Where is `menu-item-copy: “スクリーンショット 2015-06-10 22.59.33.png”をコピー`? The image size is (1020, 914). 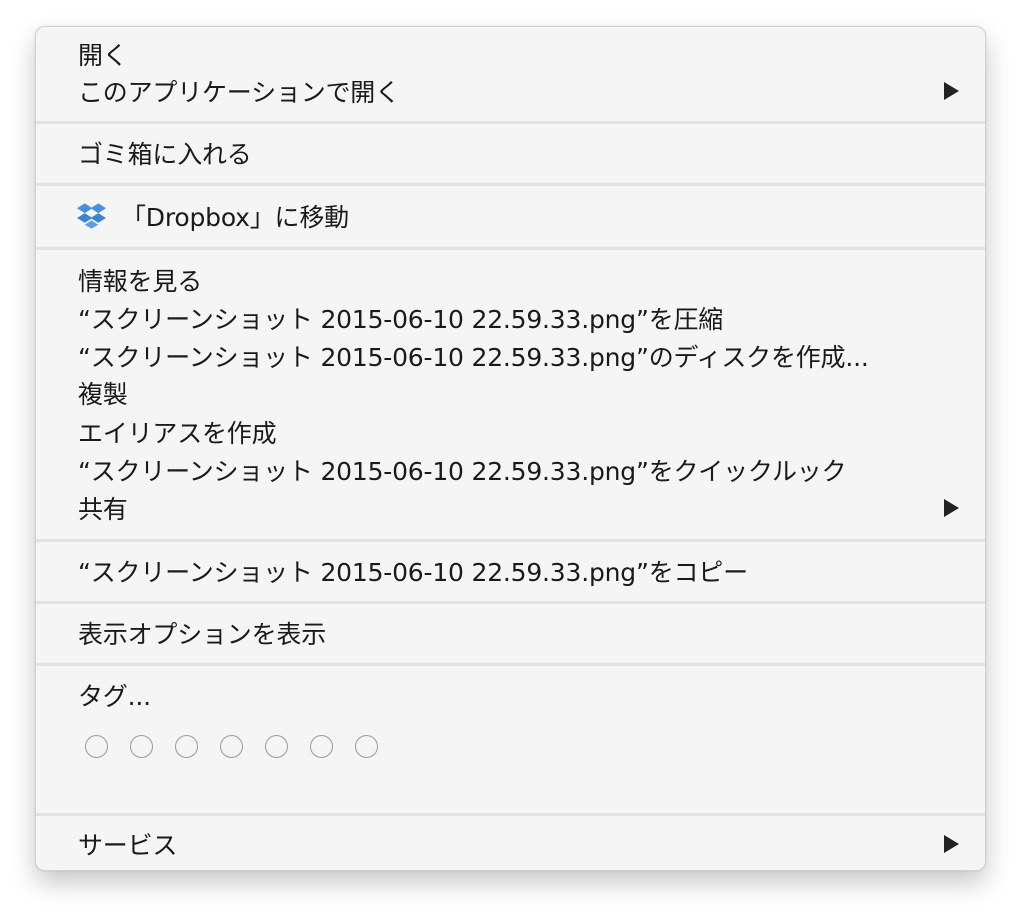 menu-item-copy: “スクリーンショット 2015-06-10 22.59.33.png”をコピー is located at coordinates (510, 571).